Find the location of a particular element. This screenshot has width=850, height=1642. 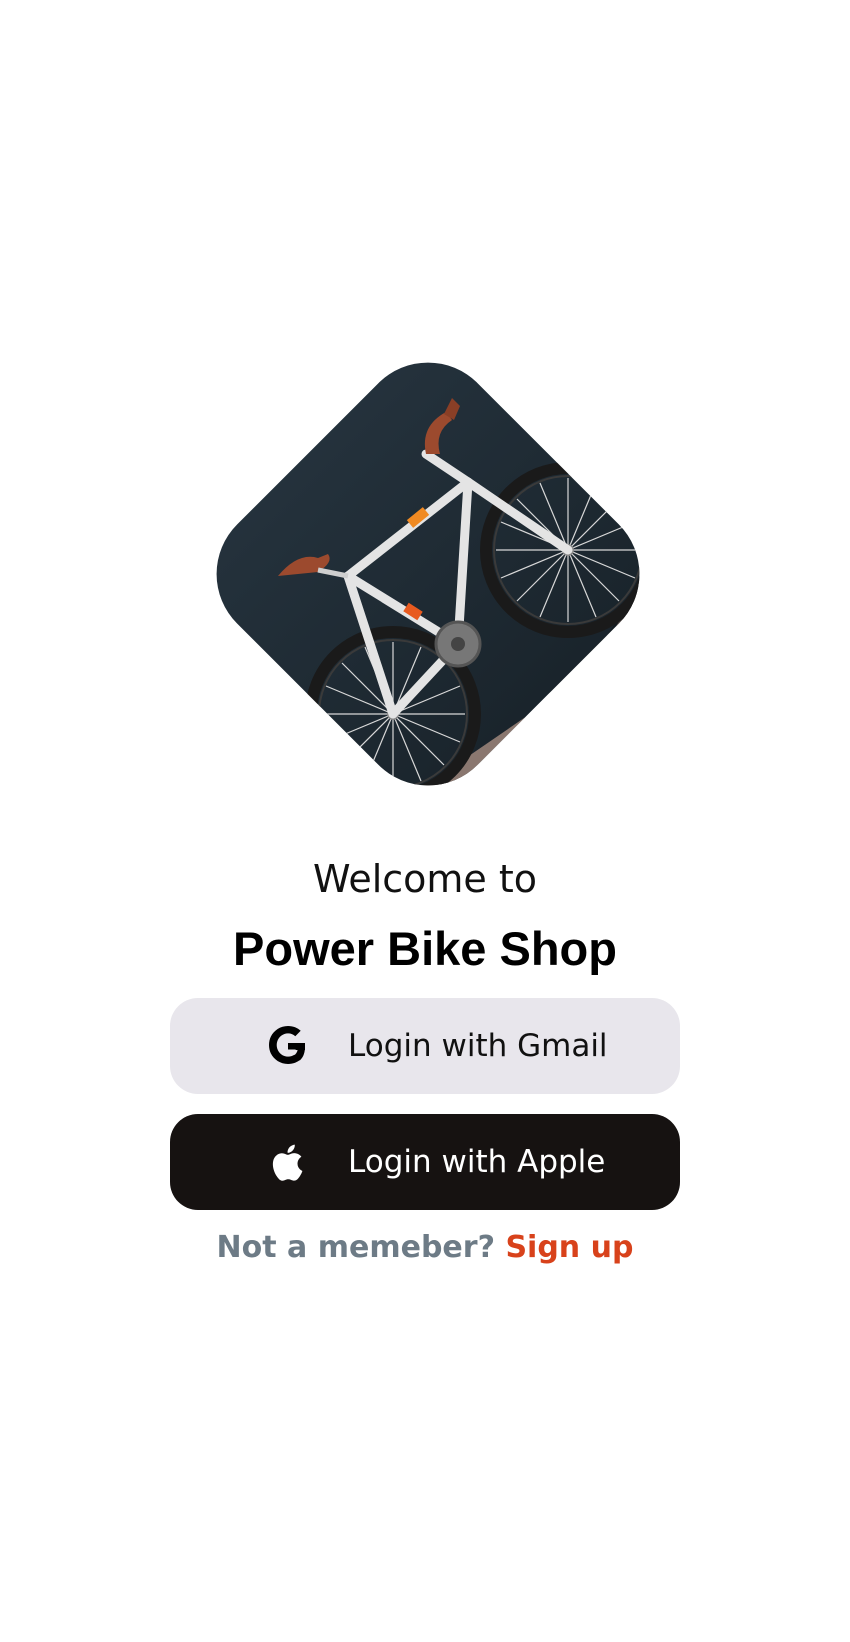

login-apple-button: Login with Apple is located at coordinates (425, 1162).